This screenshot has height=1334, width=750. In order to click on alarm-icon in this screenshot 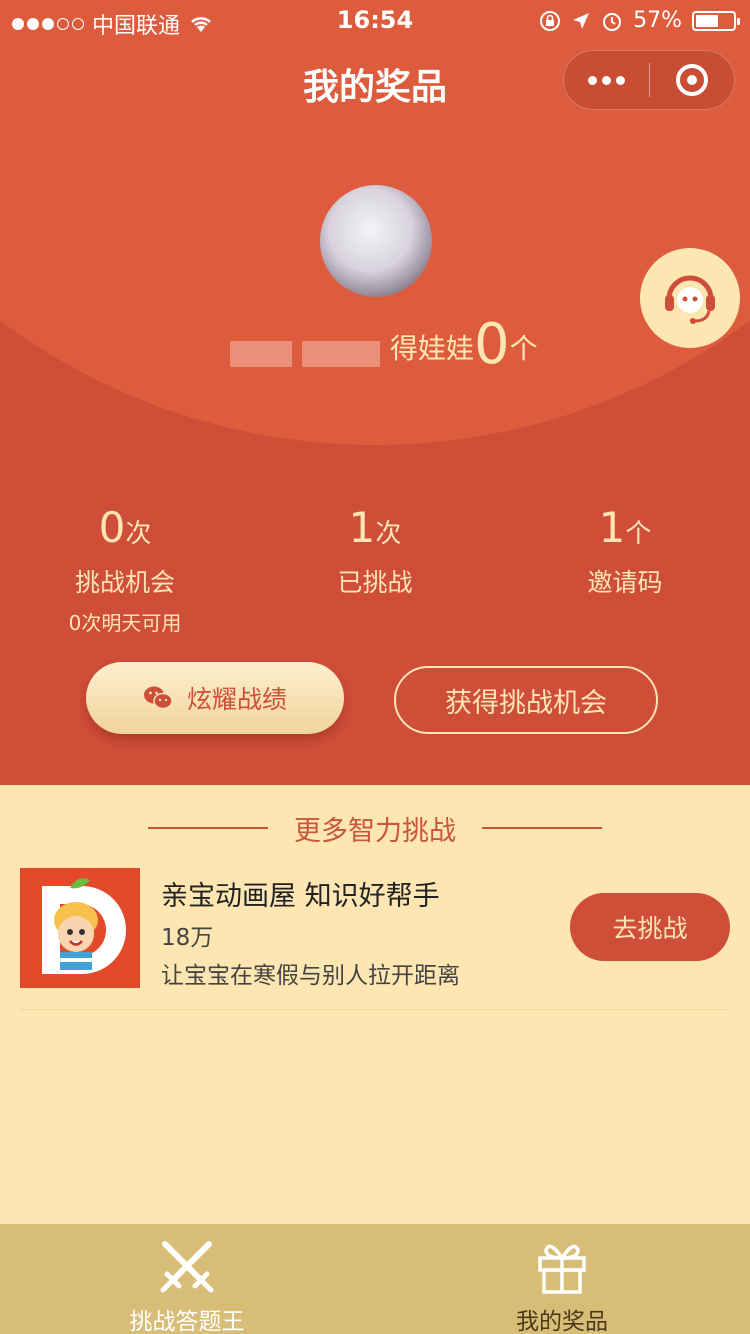, I will do `click(612, 21)`.